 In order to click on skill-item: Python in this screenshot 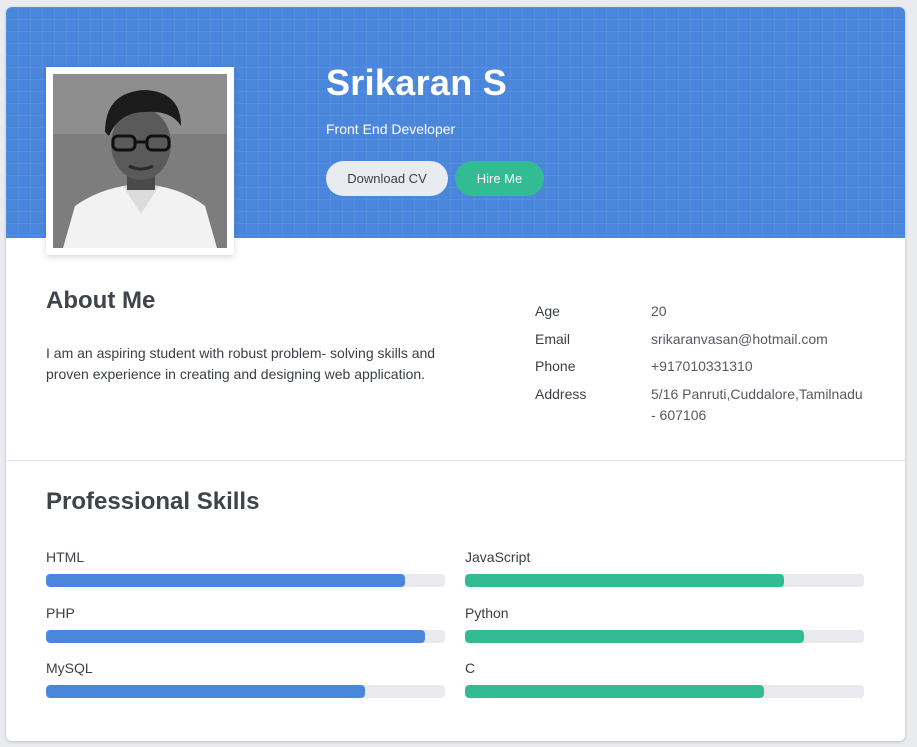, I will do `click(664, 623)`.